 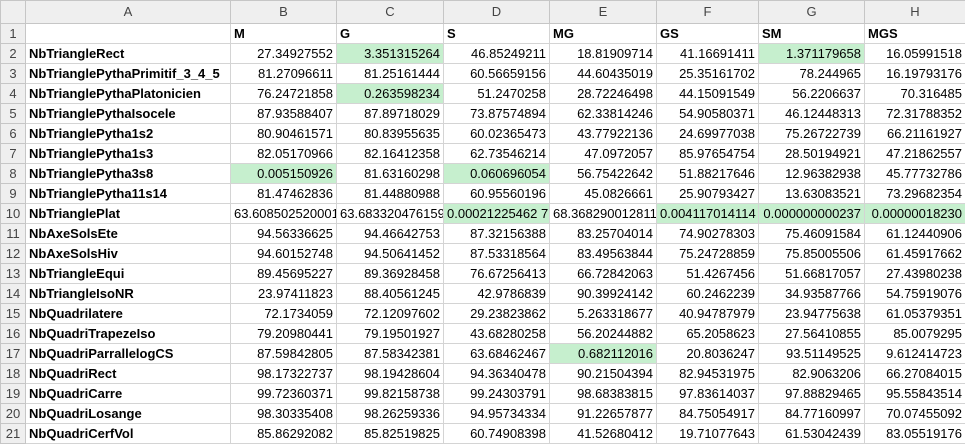 What do you see at coordinates (811, 173) in the screenshot?
I see `value-cell: 12.96382938` at bounding box center [811, 173].